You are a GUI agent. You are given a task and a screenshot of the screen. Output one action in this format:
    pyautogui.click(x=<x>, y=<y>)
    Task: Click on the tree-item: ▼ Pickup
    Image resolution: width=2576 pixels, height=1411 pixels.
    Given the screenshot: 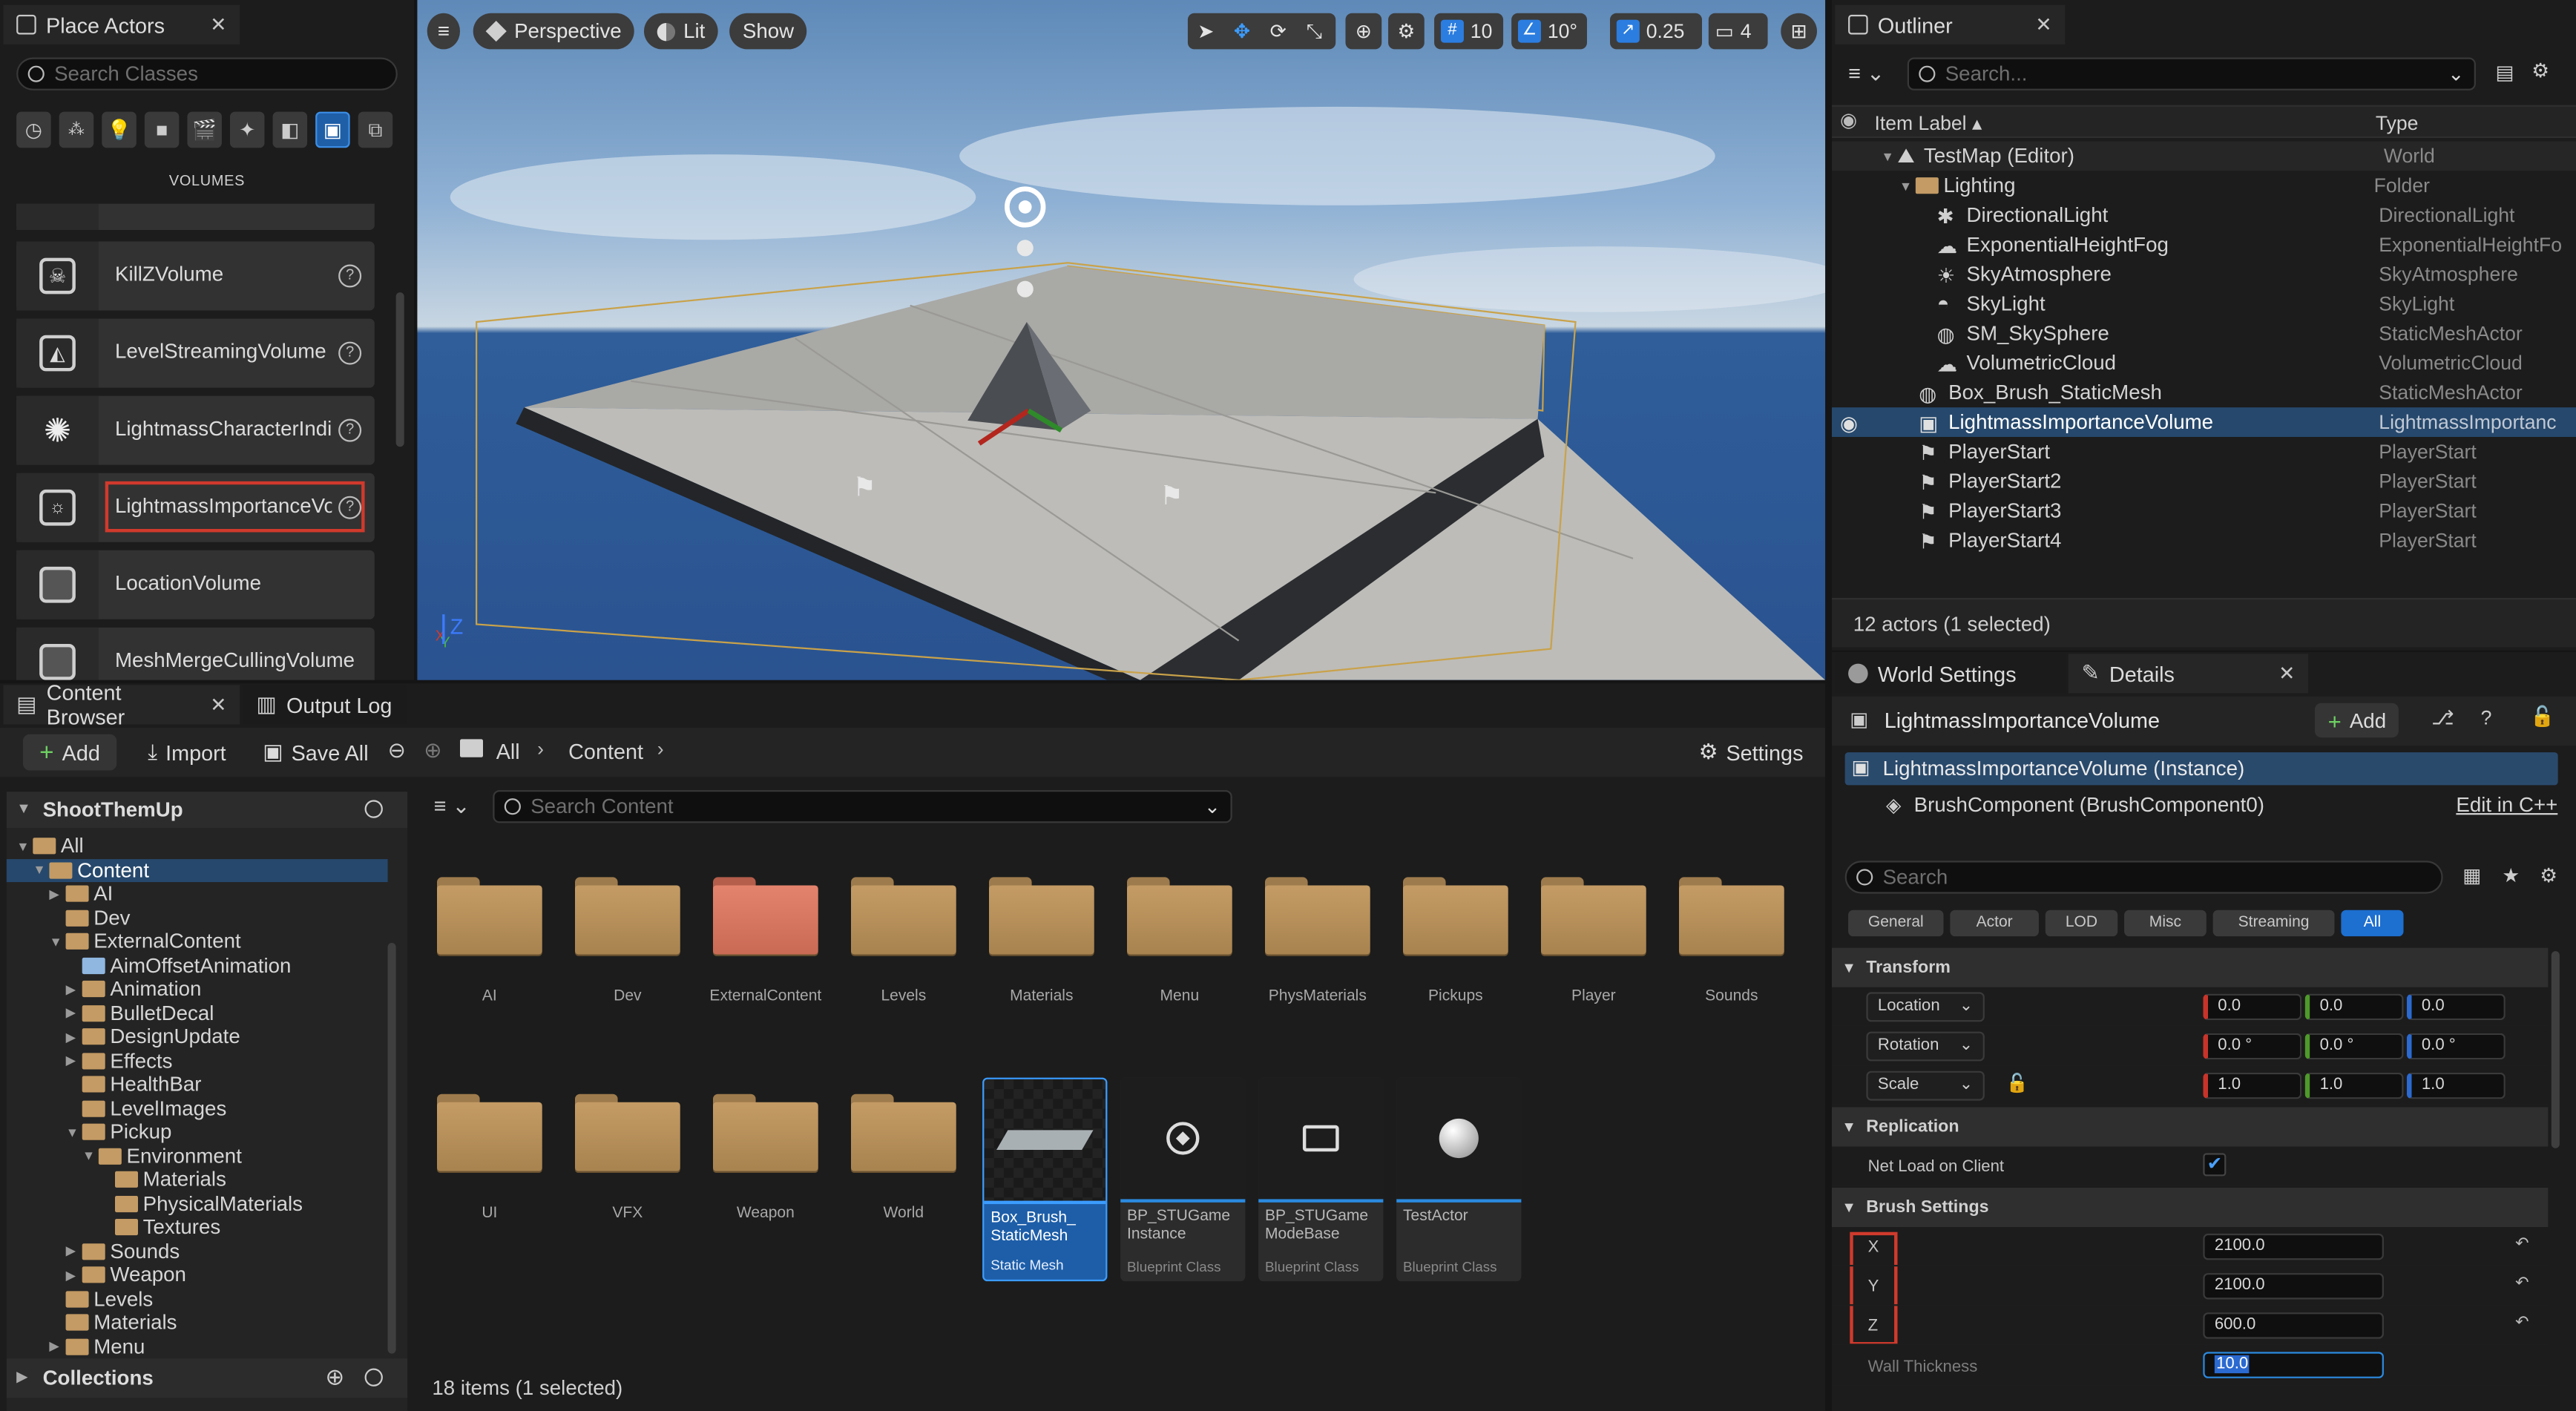 What is the action you would take?
    pyautogui.click(x=198, y=1132)
    